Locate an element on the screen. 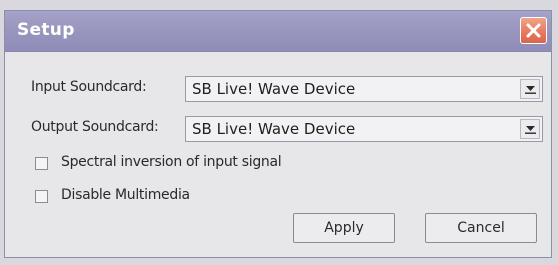  apply-button: Apply is located at coordinates (344, 228).